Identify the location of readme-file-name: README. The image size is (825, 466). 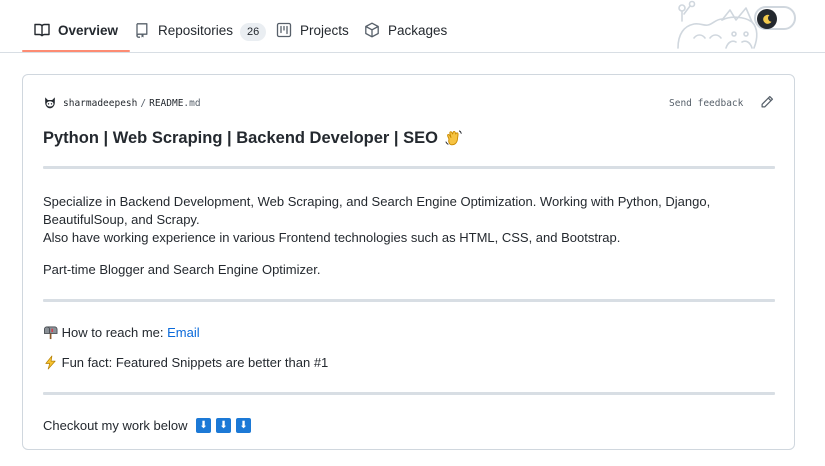
(166, 103).